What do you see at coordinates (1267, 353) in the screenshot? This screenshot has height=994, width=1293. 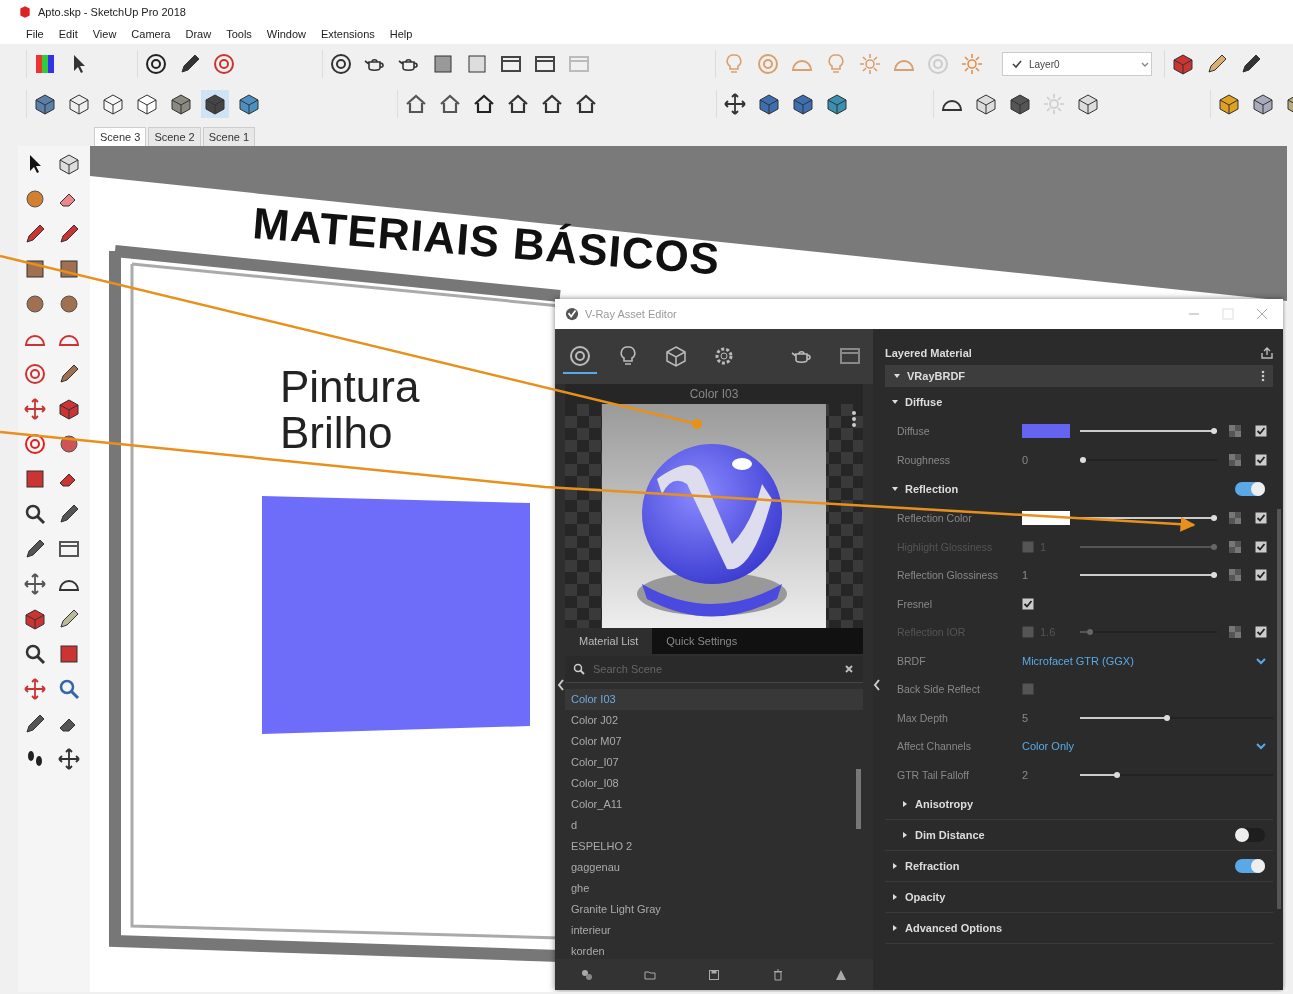 I see `export-icon` at bounding box center [1267, 353].